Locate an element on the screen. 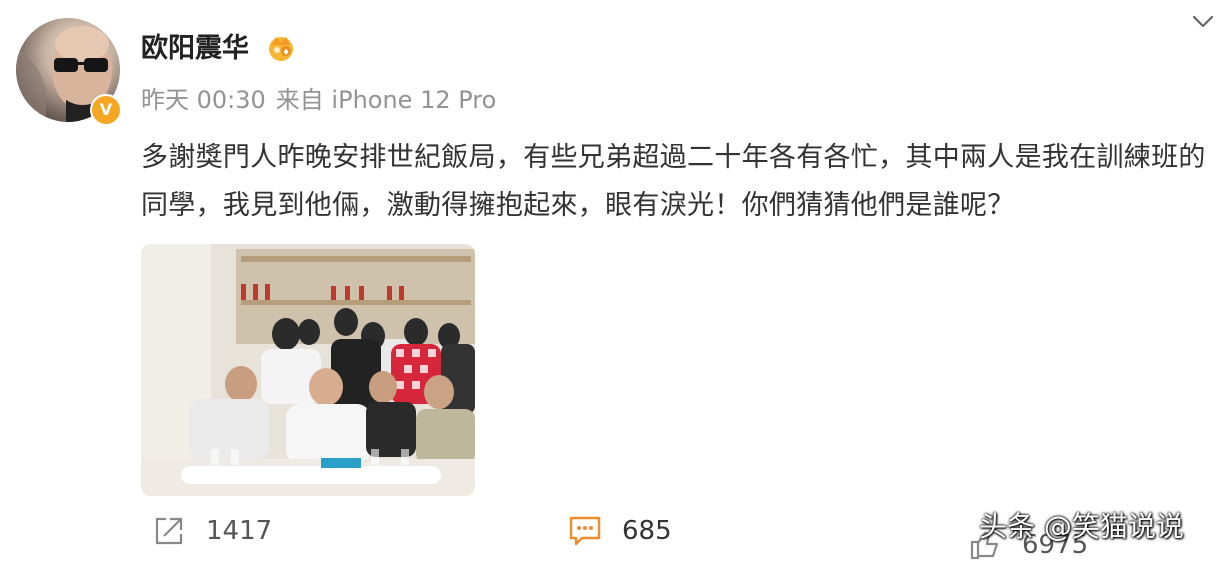 The height and width of the screenshot is (562, 1220). verified-badge-icon: V is located at coordinates (106, 110).